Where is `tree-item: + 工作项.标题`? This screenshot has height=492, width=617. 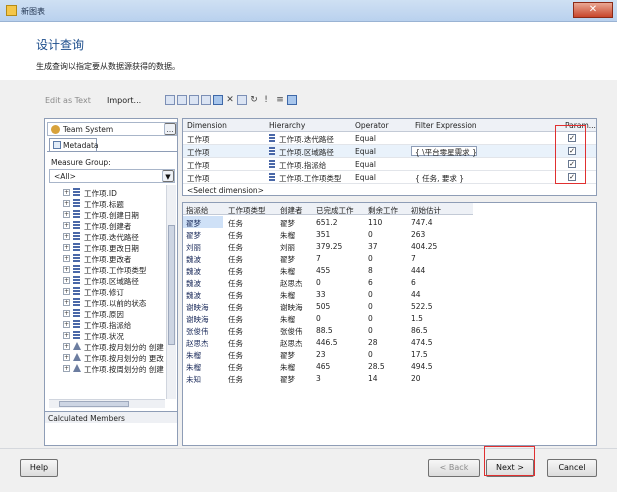
tree-item: + 工作项.标题 is located at coordinates (112, 203).